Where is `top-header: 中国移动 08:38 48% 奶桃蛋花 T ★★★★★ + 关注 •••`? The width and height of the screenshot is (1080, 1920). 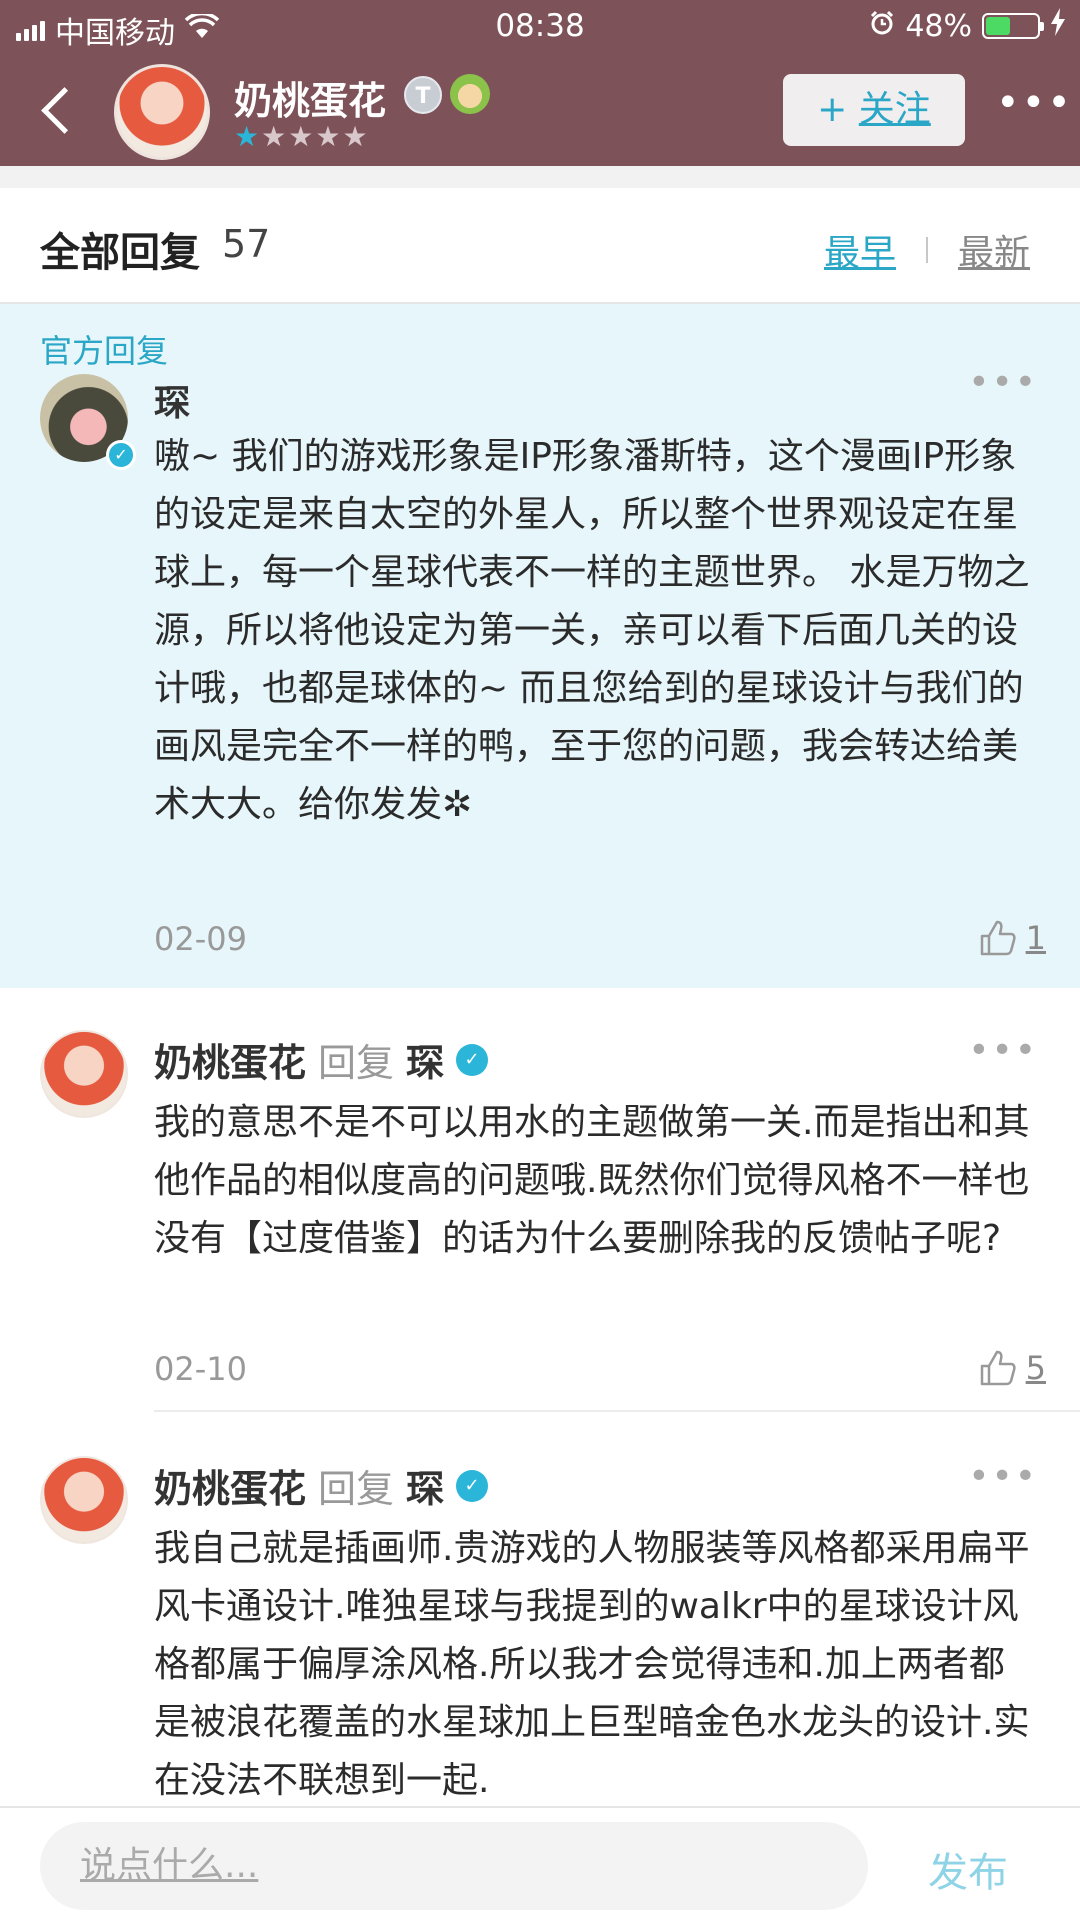
top-header: 中国移动 08:38 48% 奶桃蛋花 T ★★★★★ + 关注 ••• is located at coordinates (540, 83).